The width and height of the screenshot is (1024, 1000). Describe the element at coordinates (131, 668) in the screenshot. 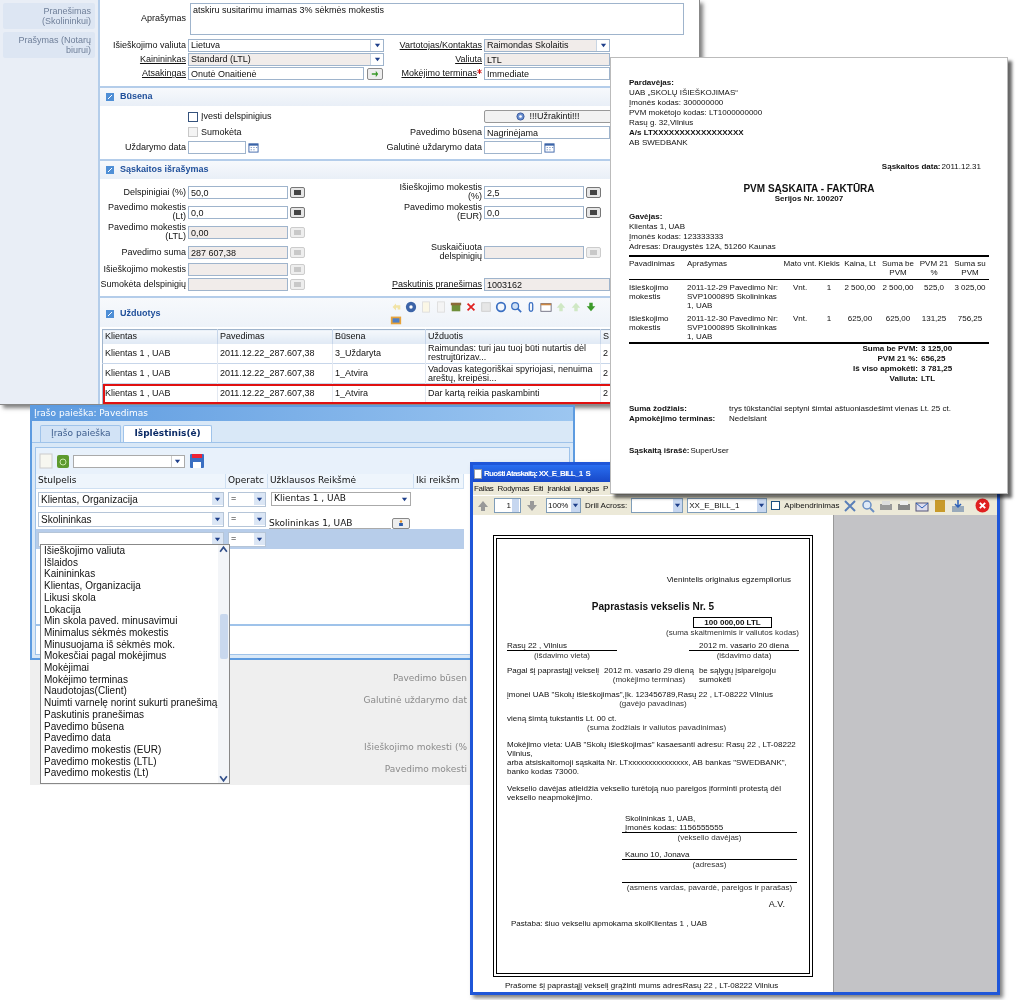

I see `dropdown-item: Mokėjimai` at that location.